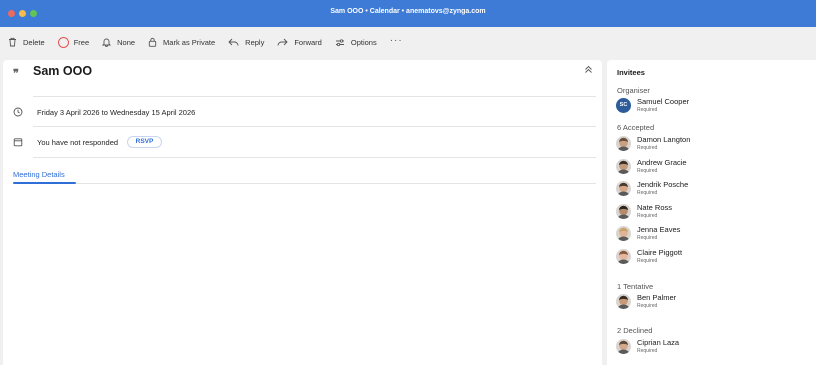  Describe the element at coordinates (255, 42) in the screenshot. I see `reply-label: Reply` at that location.